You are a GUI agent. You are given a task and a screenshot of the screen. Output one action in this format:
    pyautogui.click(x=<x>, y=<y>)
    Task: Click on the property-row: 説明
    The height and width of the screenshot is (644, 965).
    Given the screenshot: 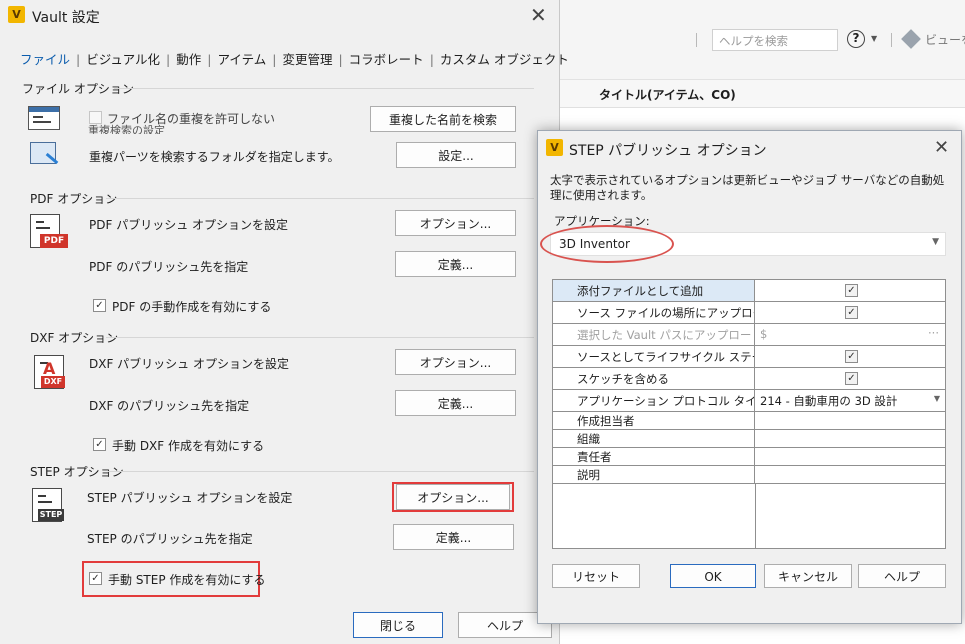 What is the action you would take?
    pyautogui.click(x=749, y=475)
    